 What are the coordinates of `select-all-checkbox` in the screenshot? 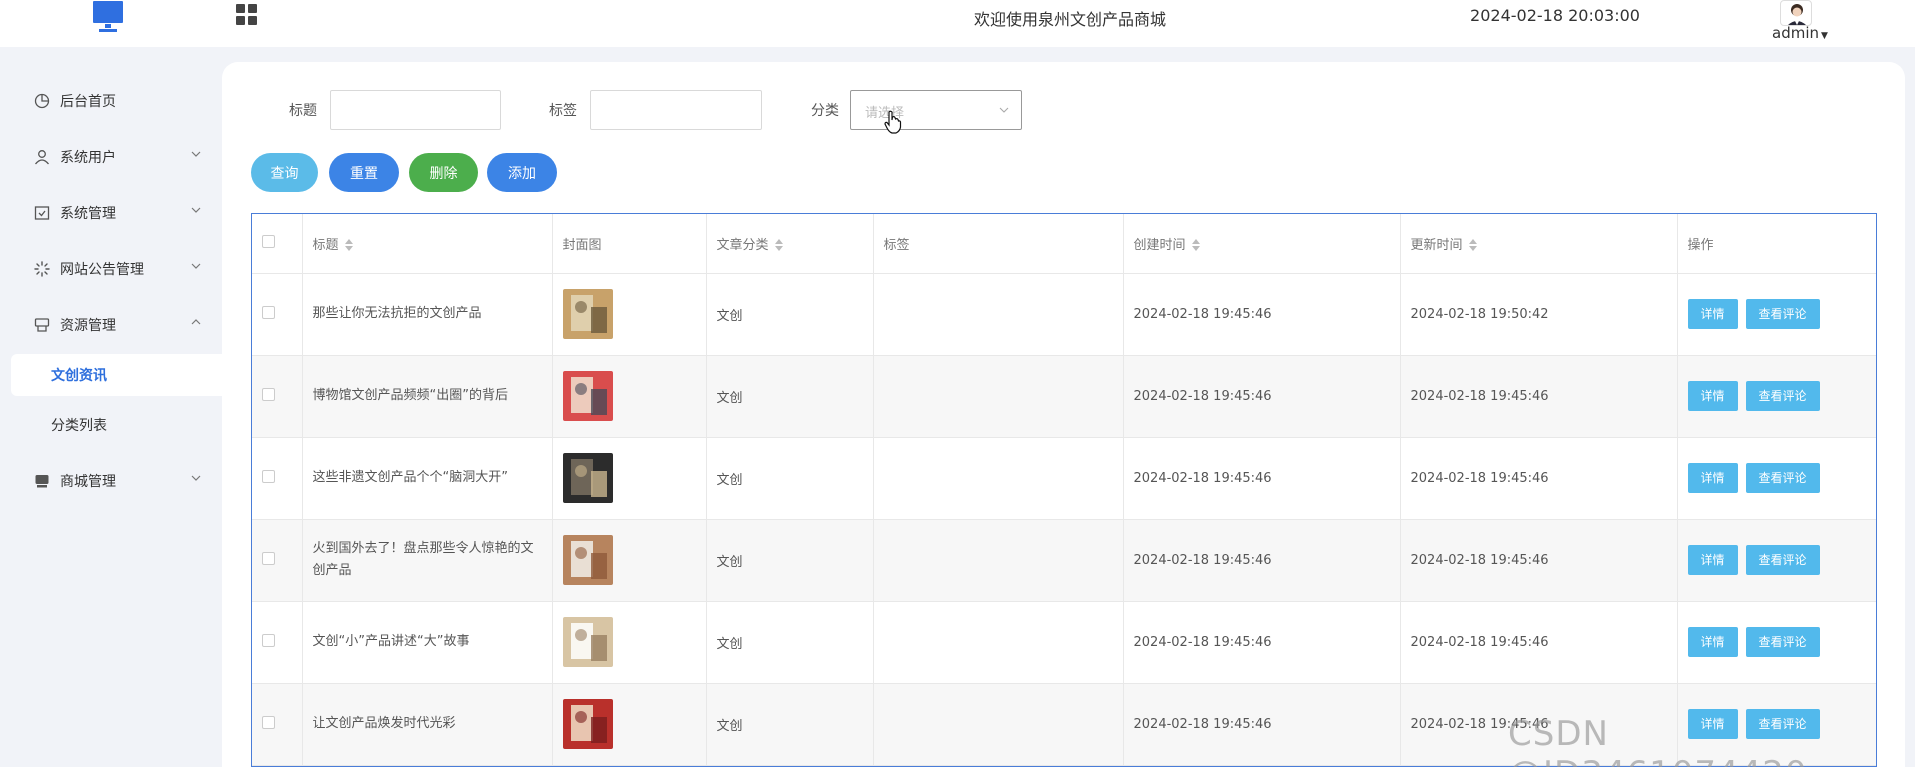 It's located at (268, 241).